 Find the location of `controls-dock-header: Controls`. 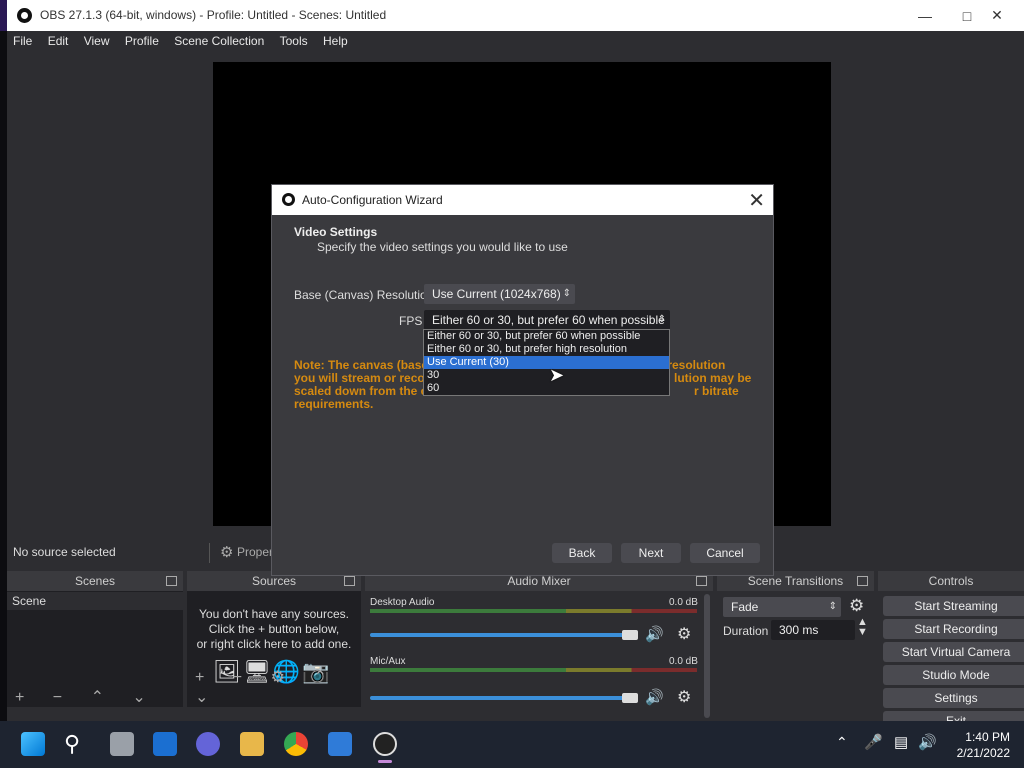

controls-dock-header: Controls is located at coordinates (951, 581).